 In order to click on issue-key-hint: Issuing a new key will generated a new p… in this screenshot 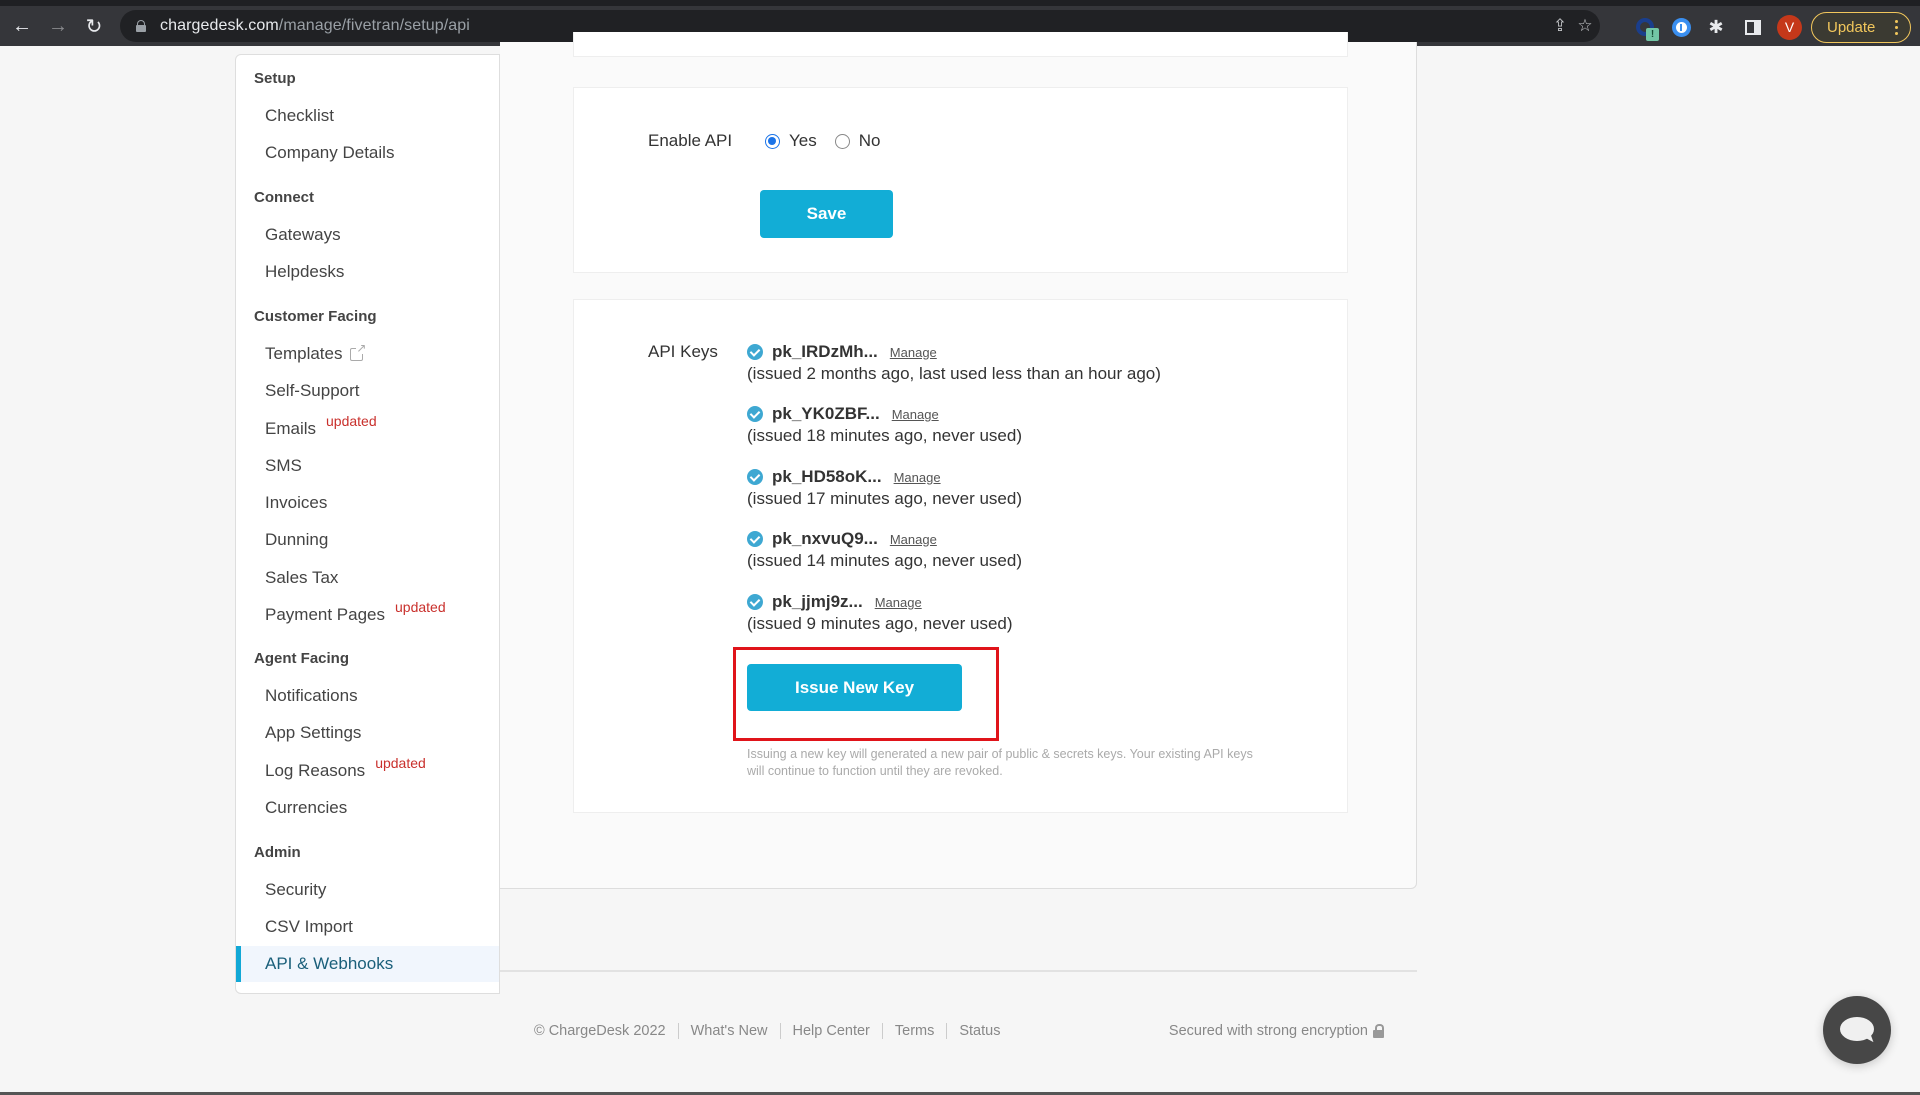, I will do `click(1000, 762)`.